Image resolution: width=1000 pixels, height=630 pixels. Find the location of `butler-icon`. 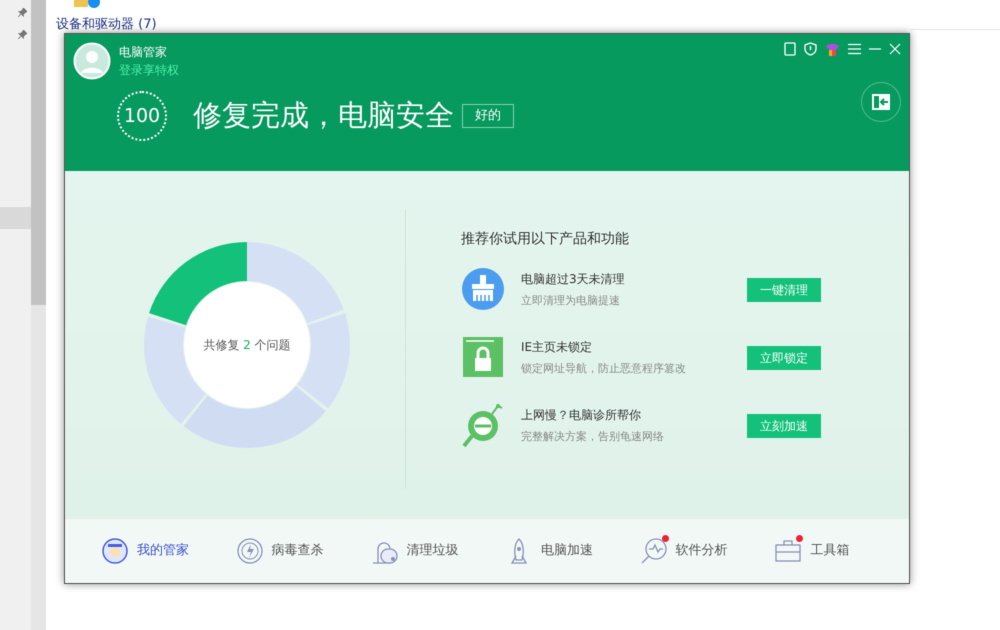

butler-icon is located at coordinates (115, 551).